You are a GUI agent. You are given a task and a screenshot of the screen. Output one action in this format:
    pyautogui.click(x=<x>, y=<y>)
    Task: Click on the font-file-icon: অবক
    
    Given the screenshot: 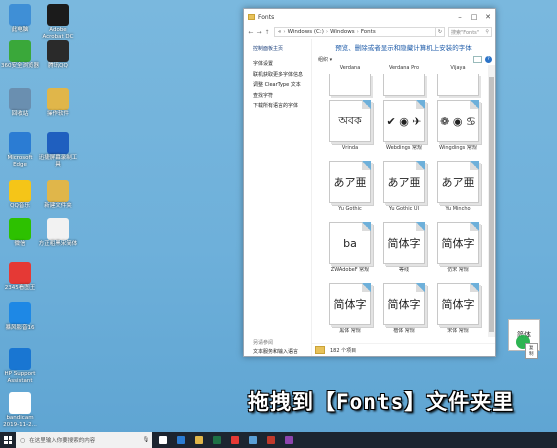 What is the action you would take?
    pyautogui.click(x=350, y=121)
    